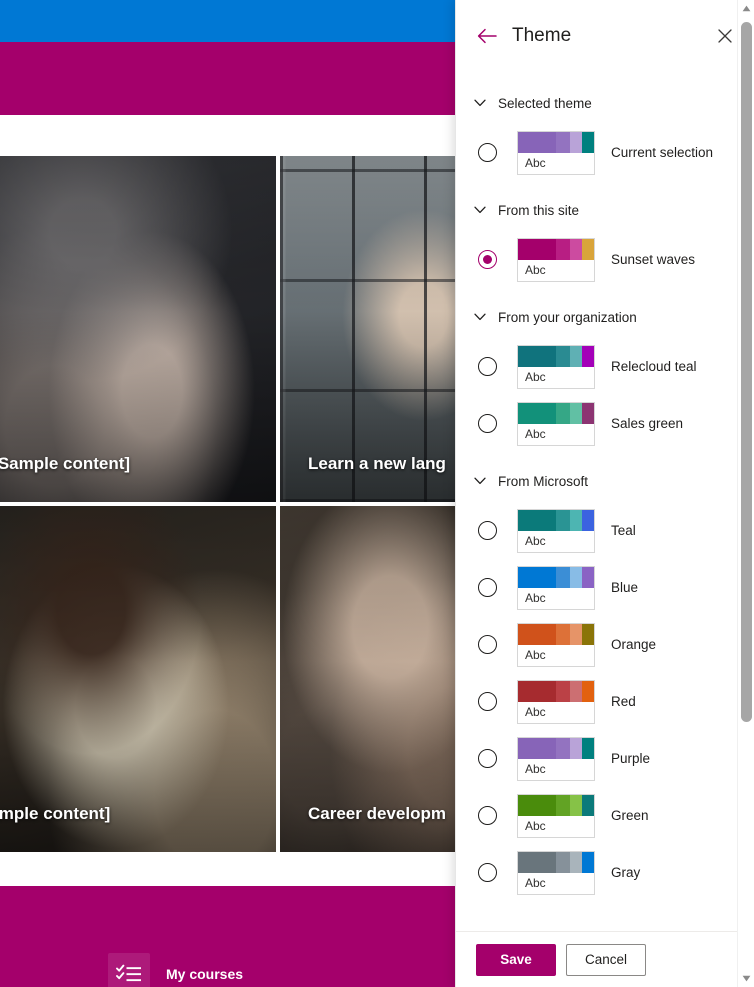  What do you see at coordinates (545, 103) in the screenshot?
I see `section-label: Selected theme` at bounding box center [545, 103].